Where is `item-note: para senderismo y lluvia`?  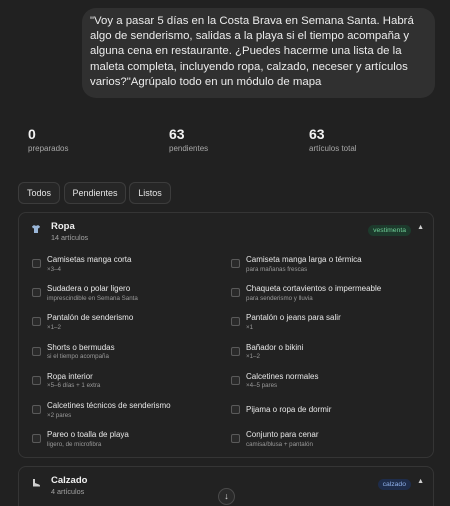 item-note: para senderismo y lluvia is located at coordinates (279, 298).